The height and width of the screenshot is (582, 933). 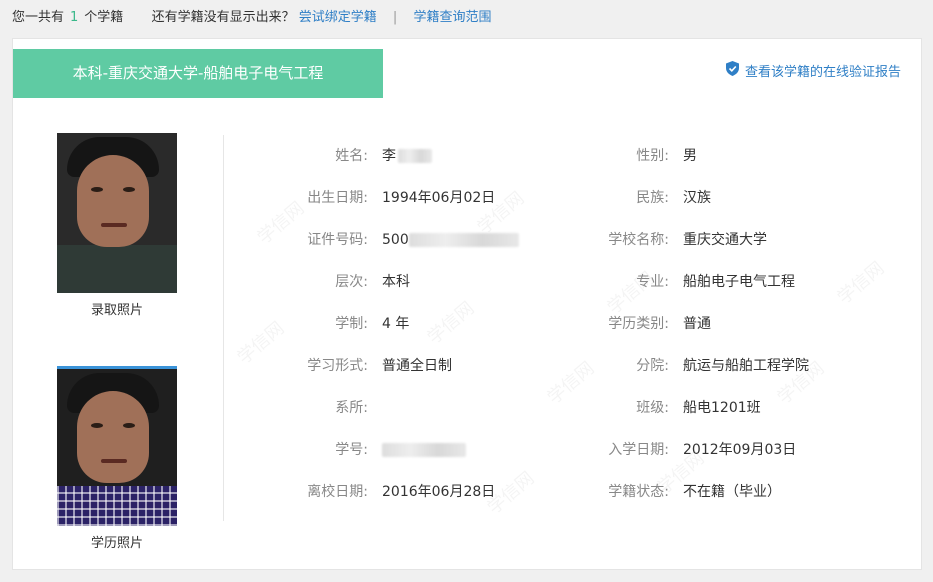 What do you see at coordinates (373, 417) in the screenshot?
I see `field-row-department: 系所:` at bounding box center [373, 417].